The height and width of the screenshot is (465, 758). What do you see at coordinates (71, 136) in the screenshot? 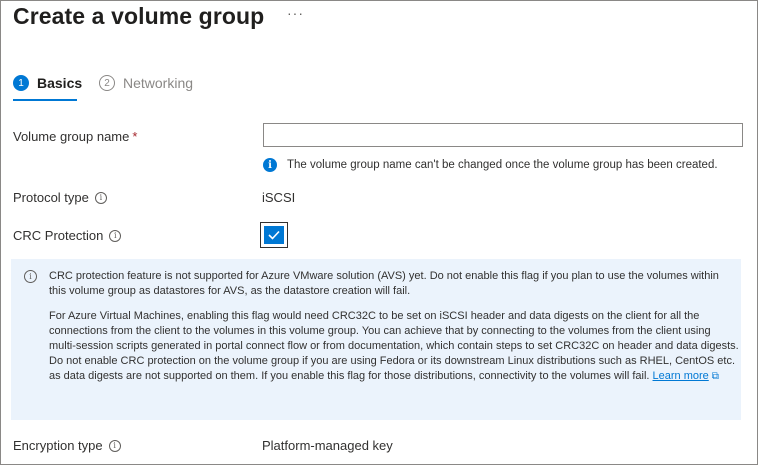
I see `field-label: Volume group name` at bounding box center [71, 136].